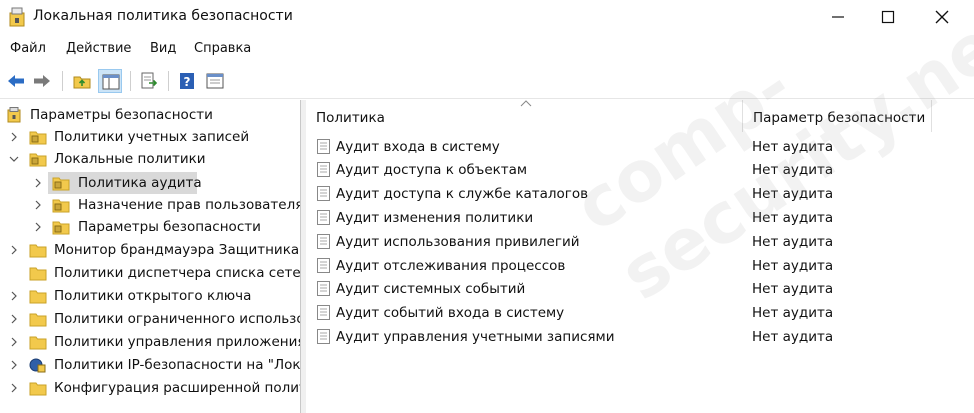 This screenshot has width=974, height=413. I want to click on list-item: Аудит изменения политики Нет аудита, so click(636, 217).